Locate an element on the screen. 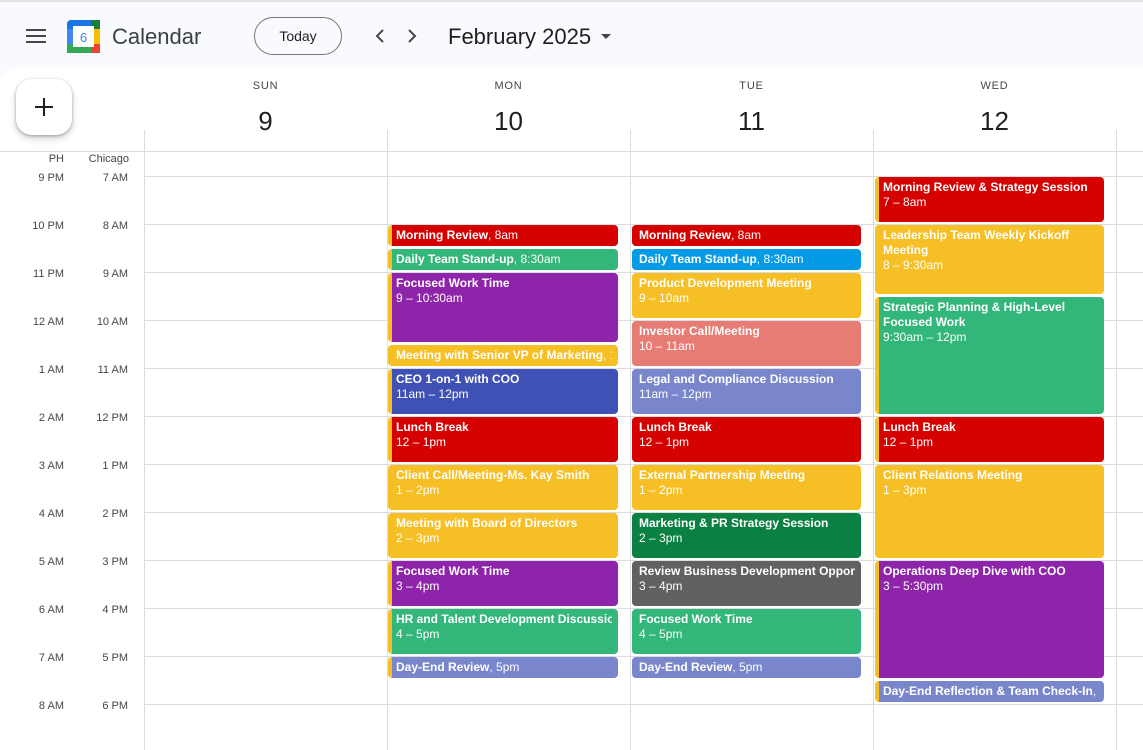  event-title: Operations Deep Dive with COO is located at coordinates (974, 571).